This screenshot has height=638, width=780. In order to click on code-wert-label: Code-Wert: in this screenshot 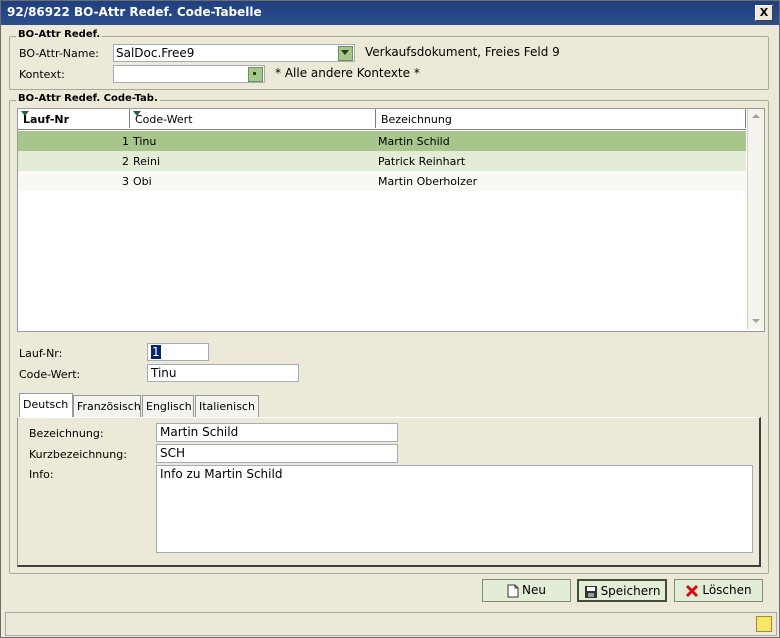, I will do `click(50, 374)`.